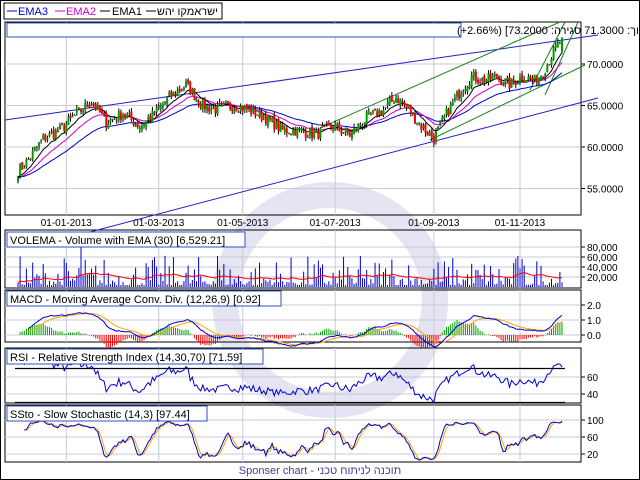 The image size is (640, 480). What do you see at coordinates (605, 190) in the screenshot?
I see `price-tick-label: 55.0000` at bounding box center [605, 190].